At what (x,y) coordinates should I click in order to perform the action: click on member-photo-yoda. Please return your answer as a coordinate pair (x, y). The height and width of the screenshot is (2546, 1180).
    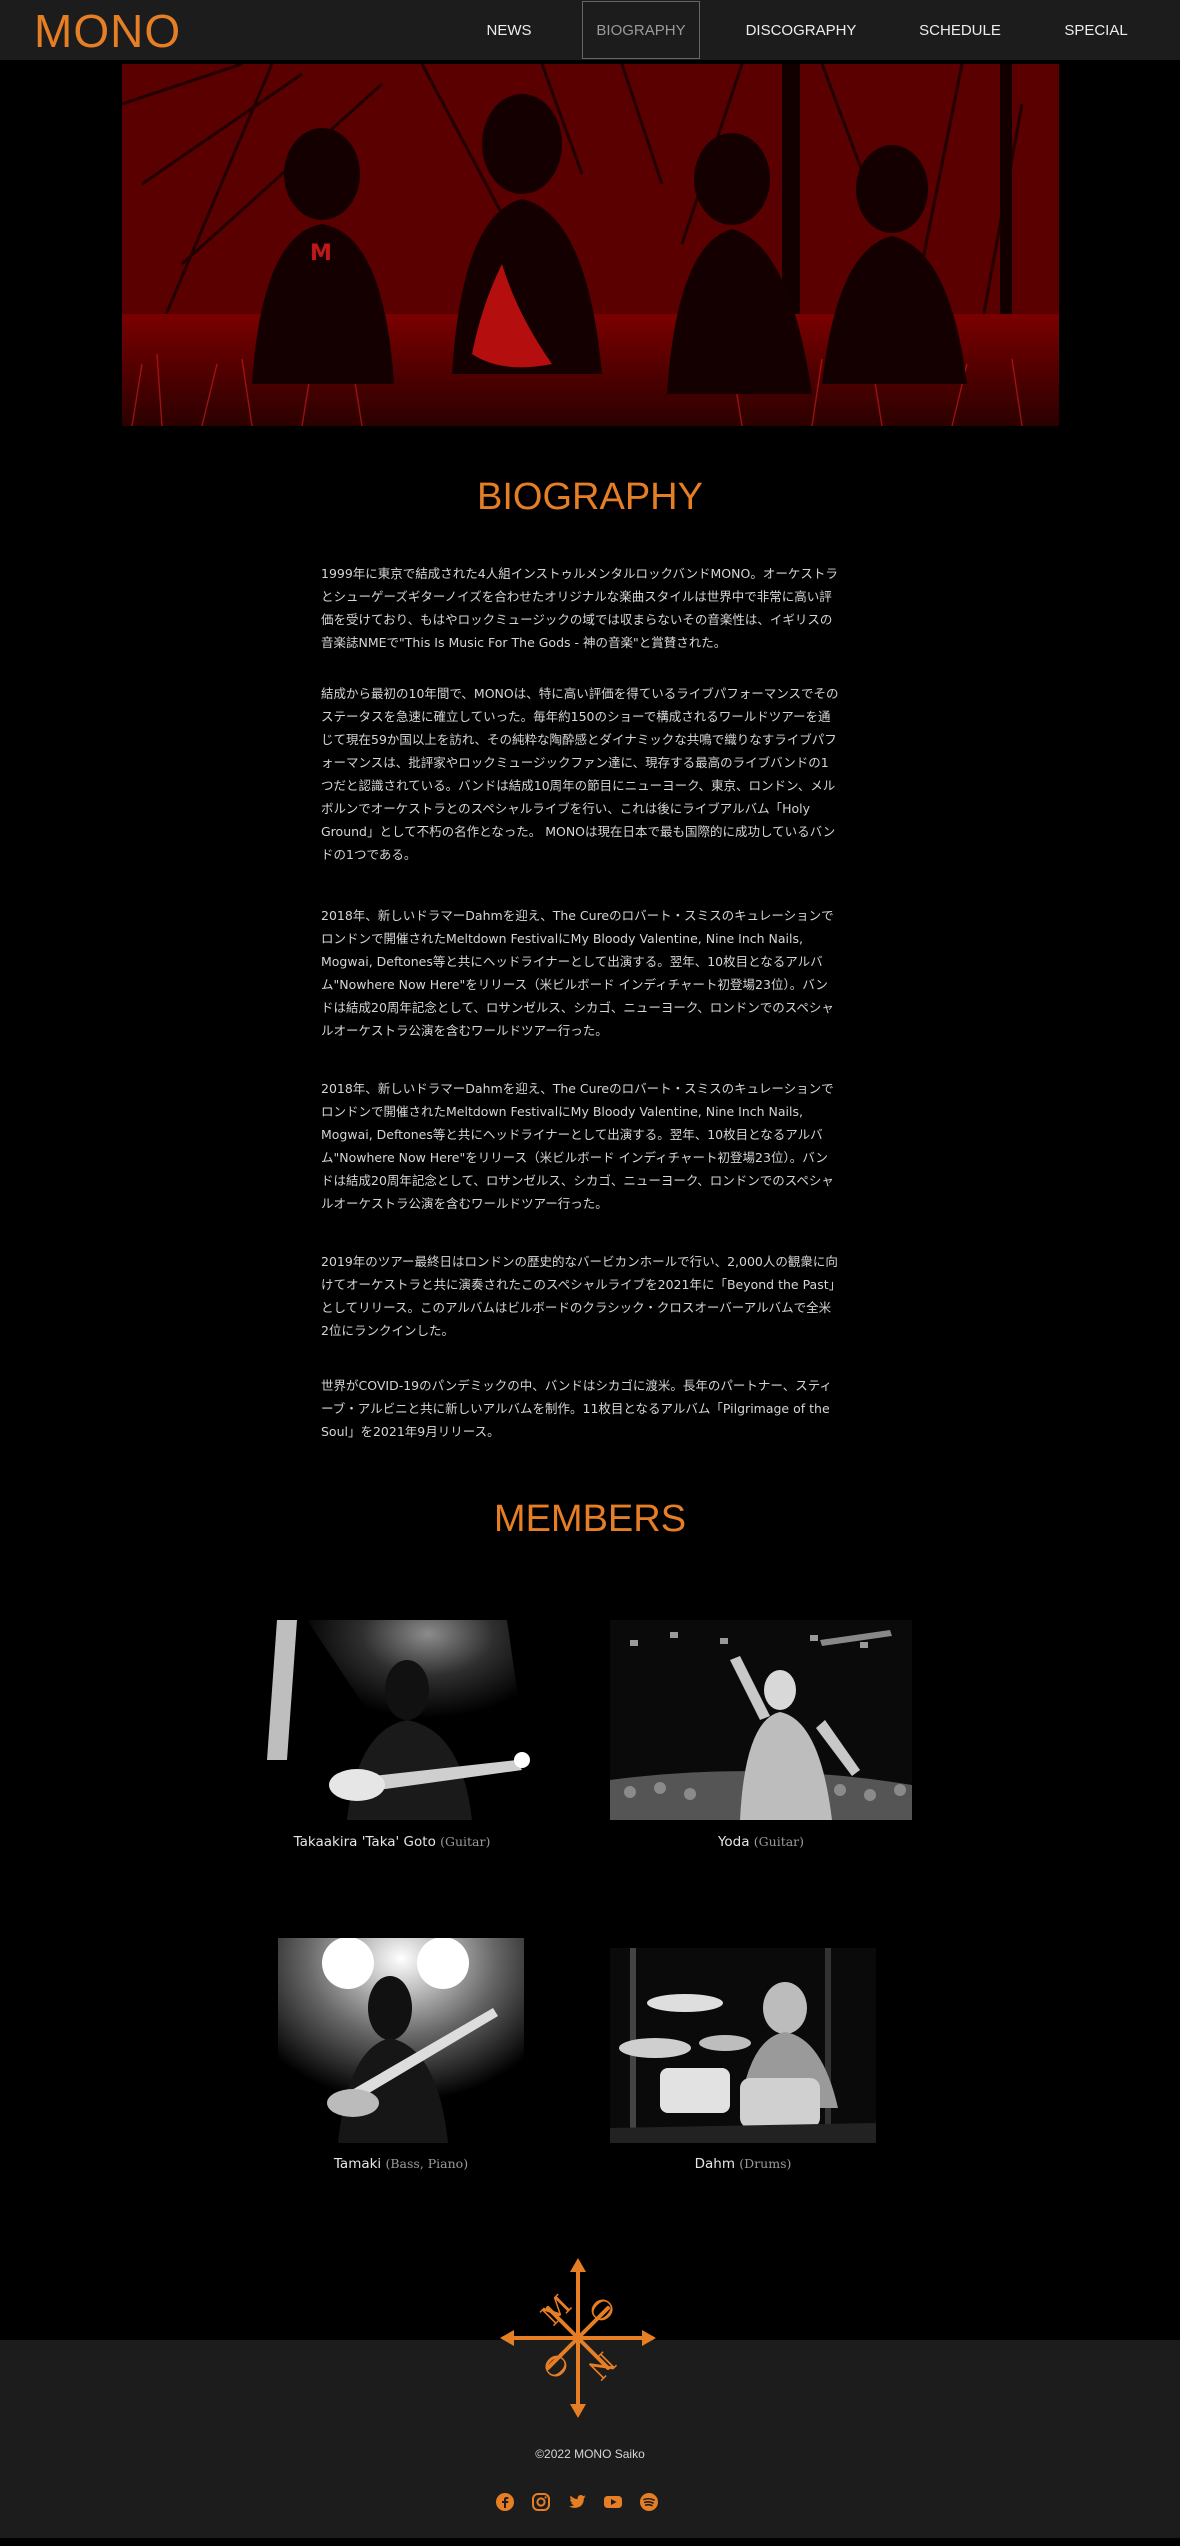
    Looking at the image, I should click on (761, 1720).